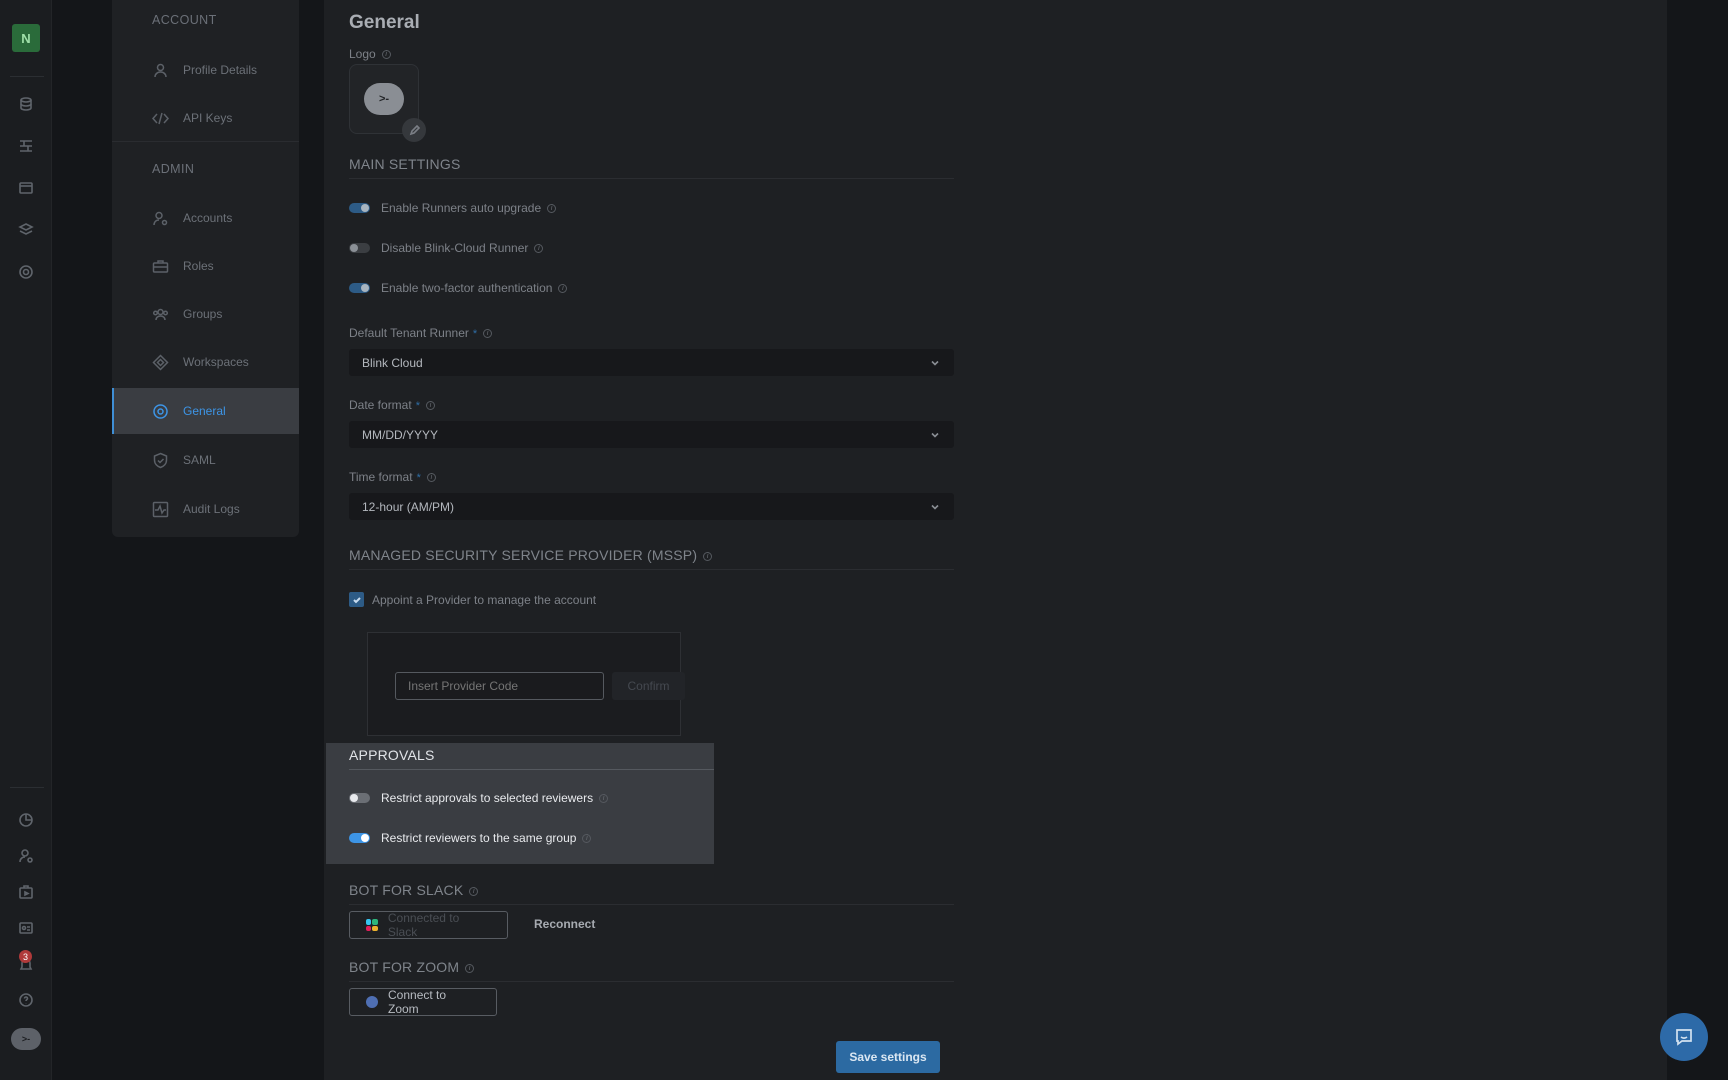 This screenshot has width=1728, height=1080. I want to click on nav-item-label: Roles, so click(198, 266).